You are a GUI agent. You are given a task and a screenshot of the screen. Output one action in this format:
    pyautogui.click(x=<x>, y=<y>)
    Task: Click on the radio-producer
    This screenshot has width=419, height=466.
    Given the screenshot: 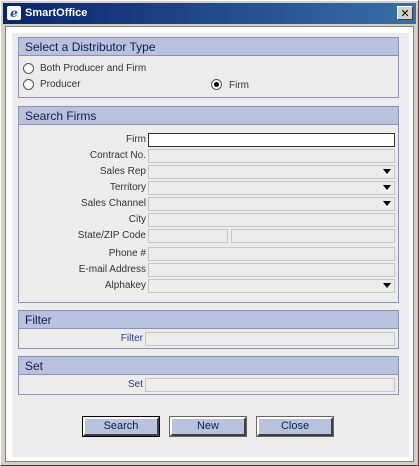 What is the action you would take?
    pyautogui.click(x=28, y=84)
    